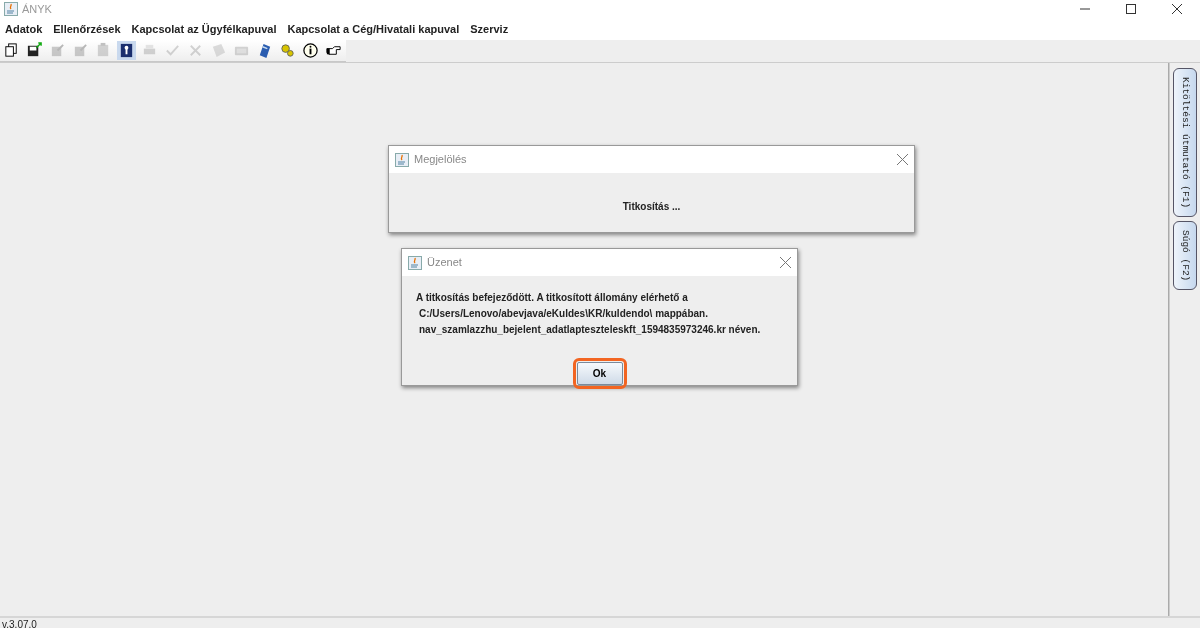 This screenshot has width=1200, height=628. What do you see at coordinates (489, 29) in the screenshot?
I see `menu-item: Szerviz` at bounding box center [489, 29].